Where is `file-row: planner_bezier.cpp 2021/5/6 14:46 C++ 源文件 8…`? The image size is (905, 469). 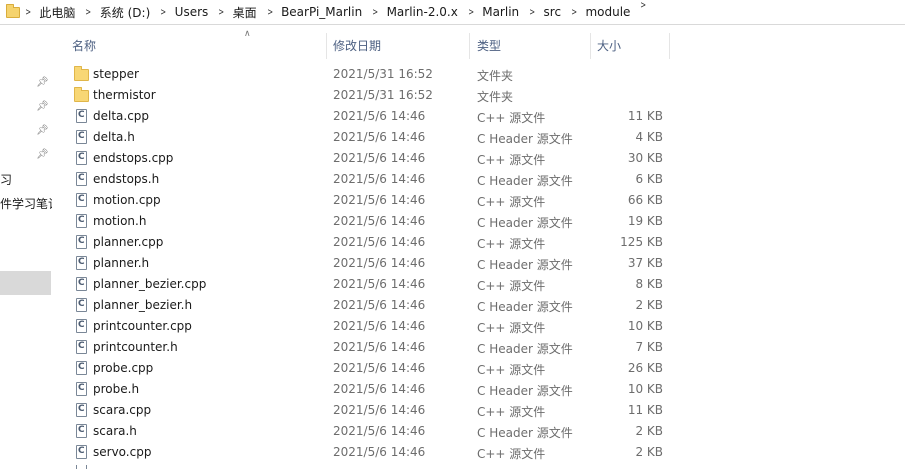 file-row: planner_bezier.cpp 2021/5/6 14:46 C++ 源文件 8… is located at coordinates (478, 284).